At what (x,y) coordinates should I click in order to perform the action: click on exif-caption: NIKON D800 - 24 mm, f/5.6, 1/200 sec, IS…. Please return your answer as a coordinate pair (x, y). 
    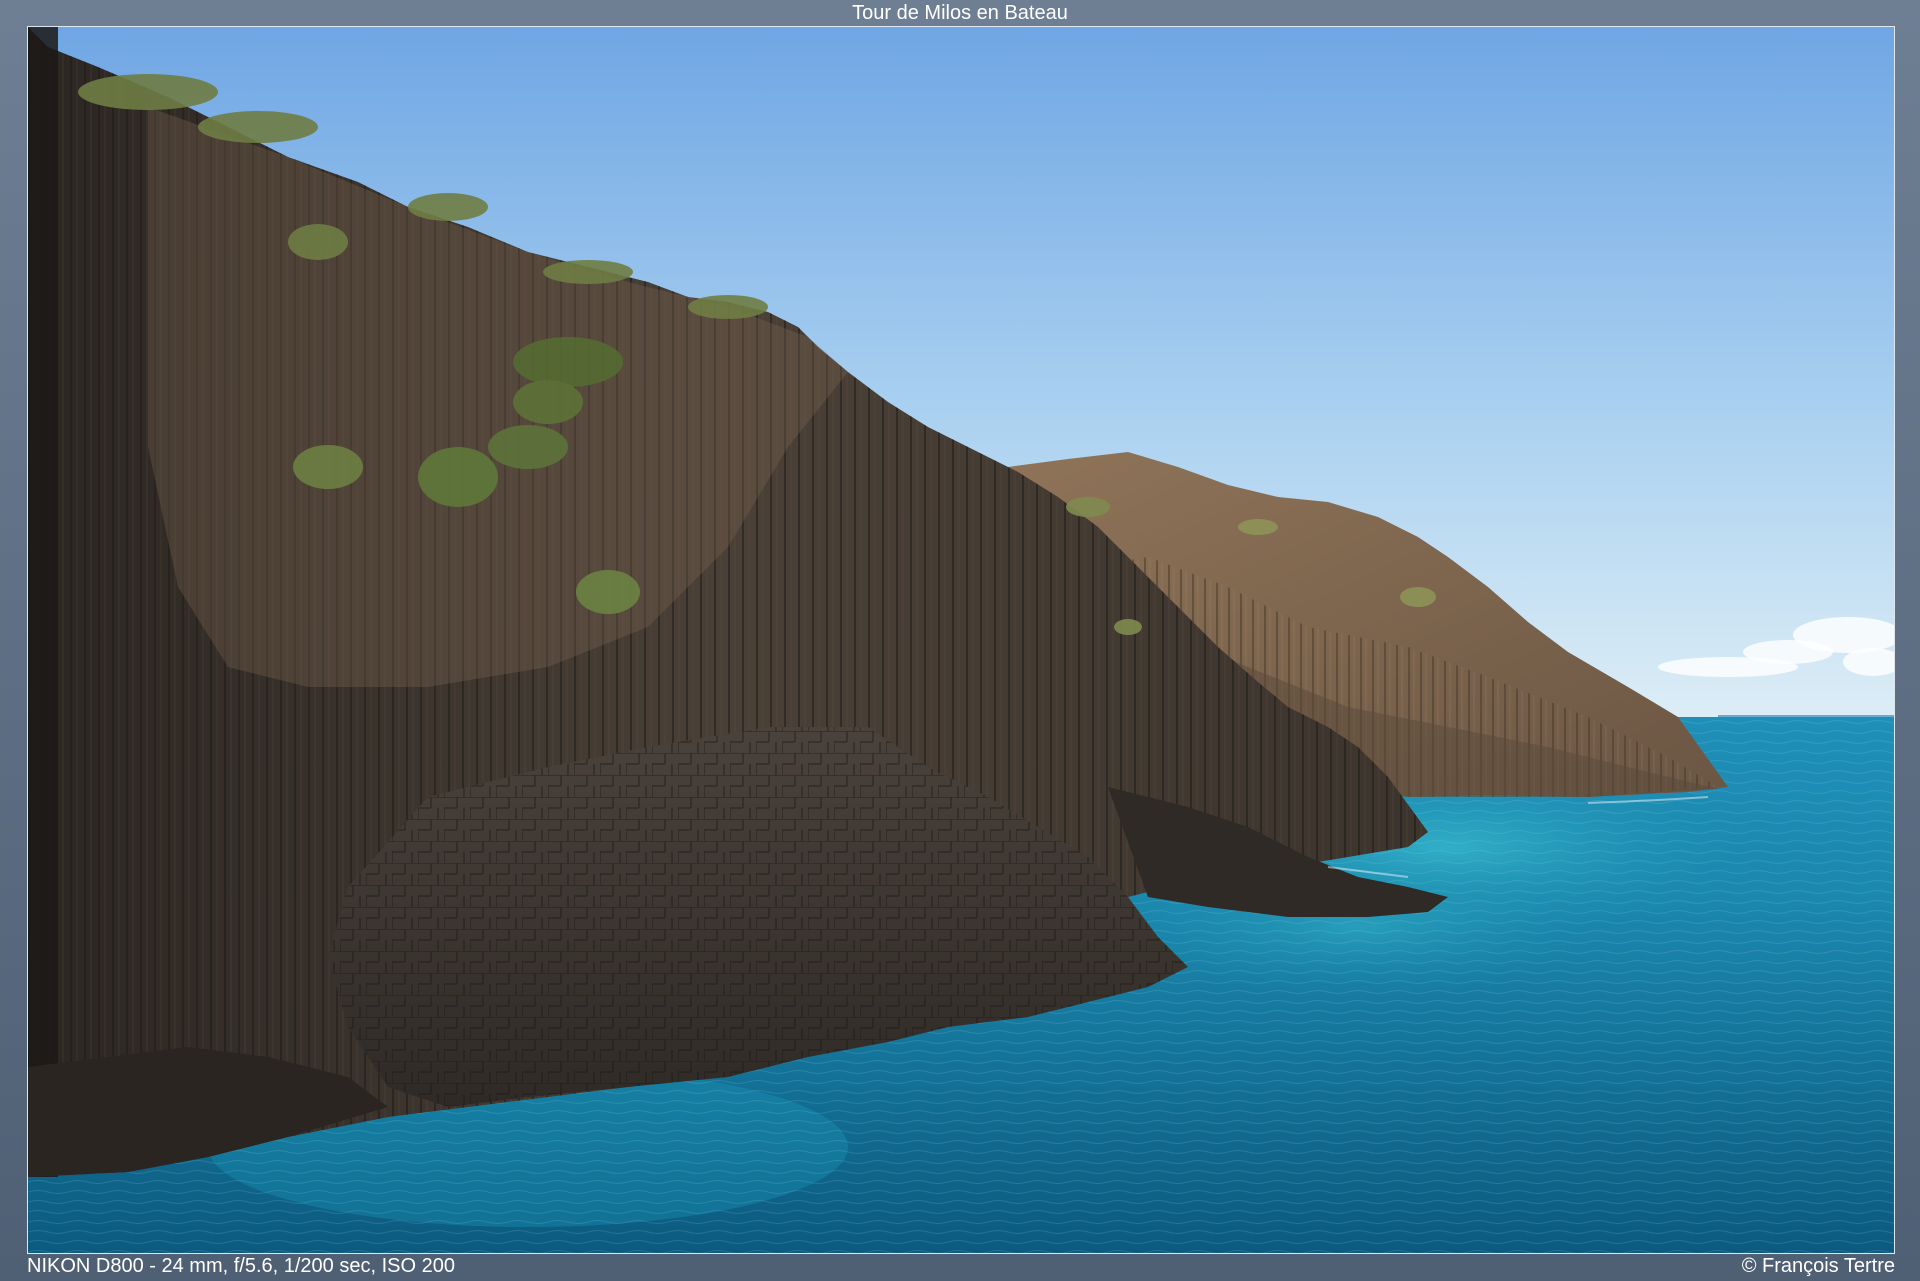
    Looking at the image, I should click on (241, 1266).